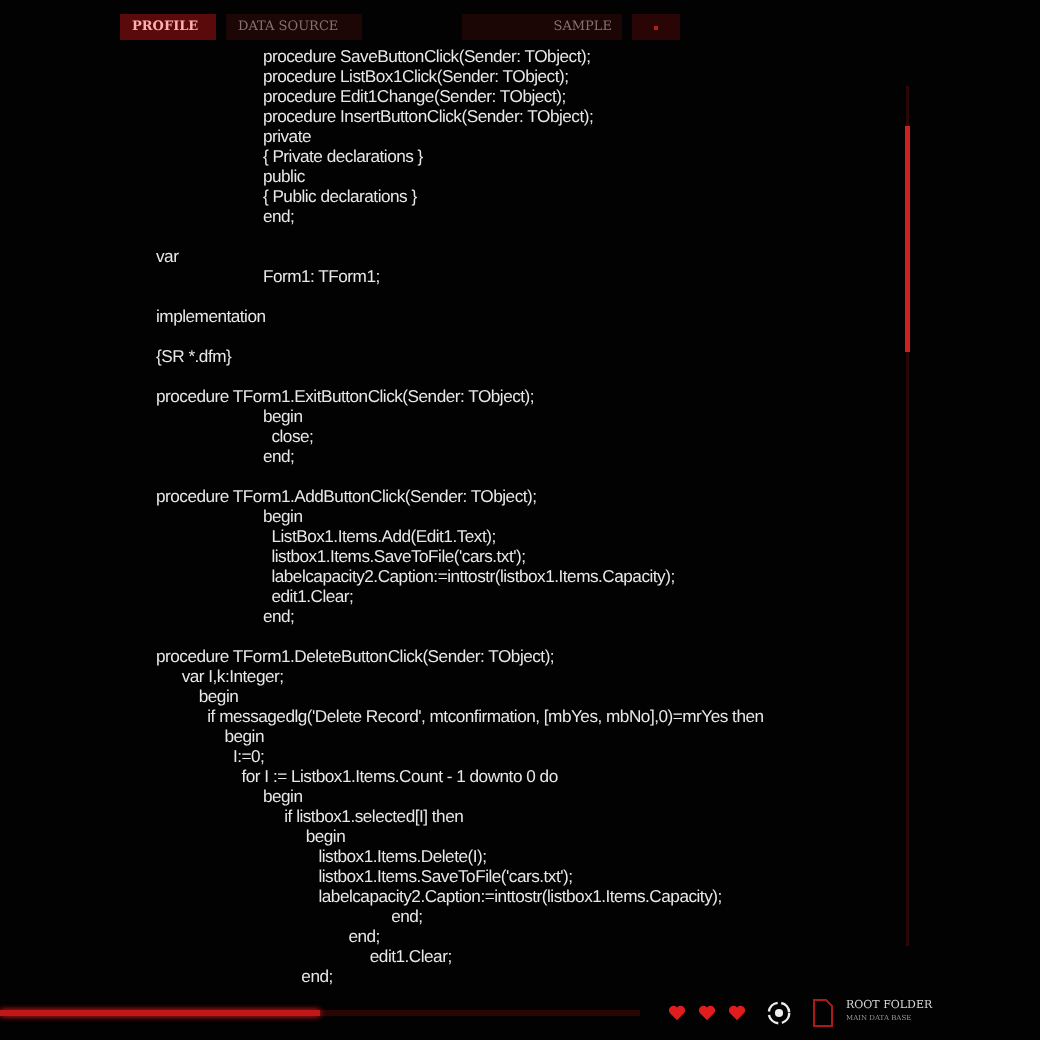 This screenshot has height=1040, width=1040. What do you see at coordinates (248, 756) in the screenshot?
I see `code-line: I:=0;` at bounding box center [248, 756].